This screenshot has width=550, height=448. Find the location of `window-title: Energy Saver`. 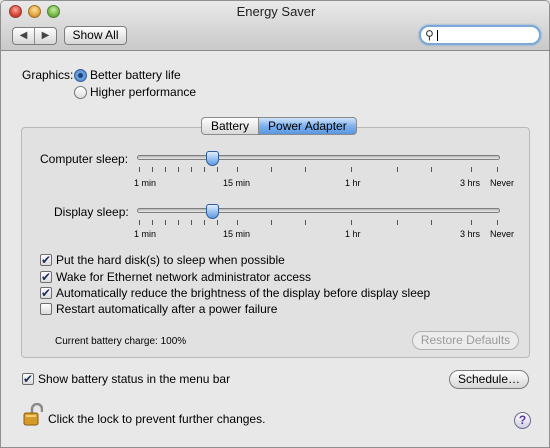

window-title: Energy Saver is located at coordinates (276, 11).